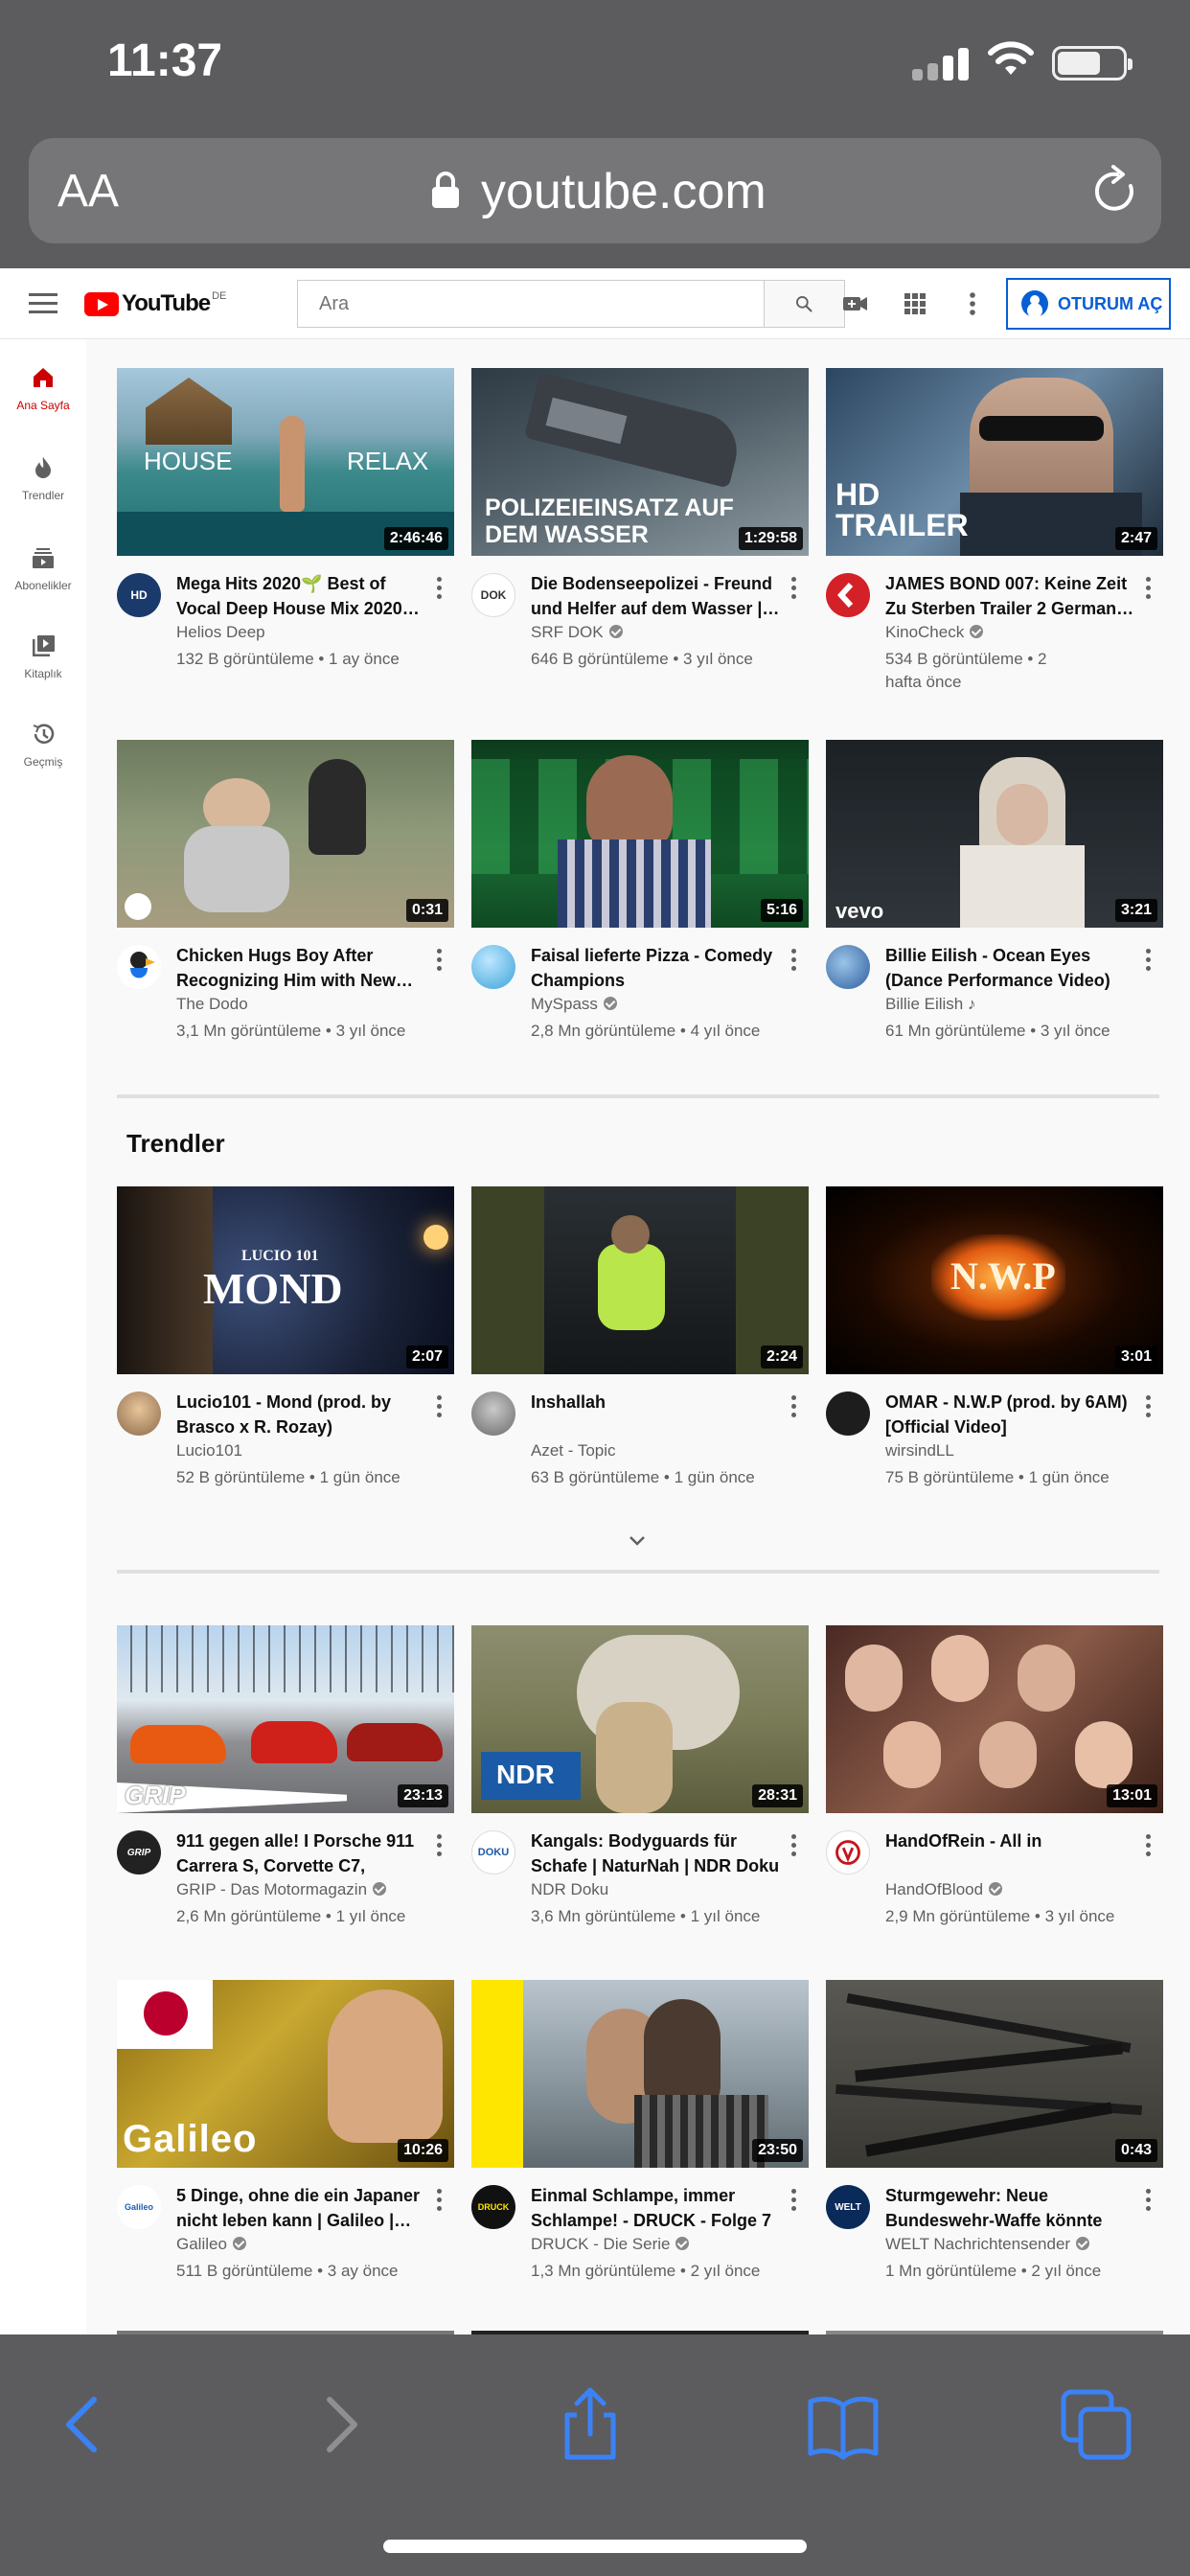 The height and width of the screenshot is (2576, 1190). I want to click on channel-avatar: WELT, so click(848, 2207).